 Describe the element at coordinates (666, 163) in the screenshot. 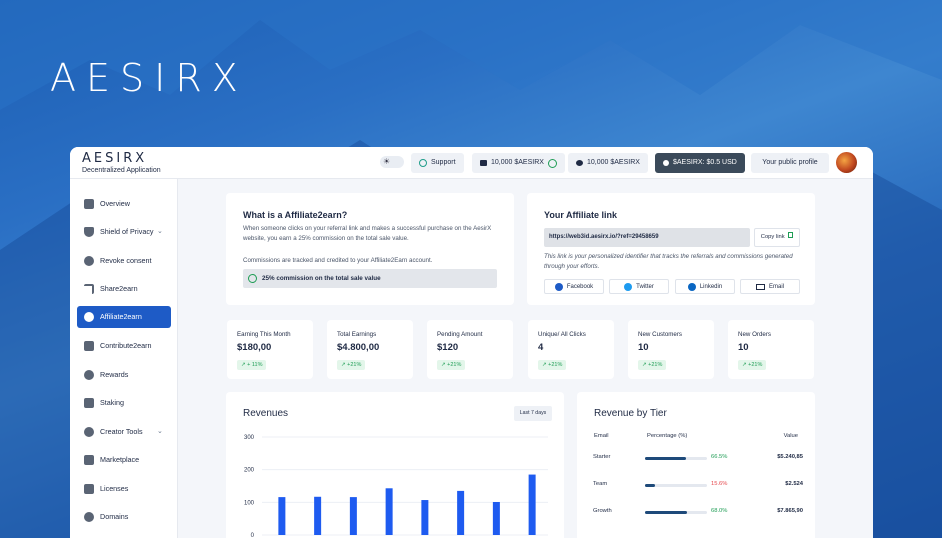

I see `token-icon` at that location.